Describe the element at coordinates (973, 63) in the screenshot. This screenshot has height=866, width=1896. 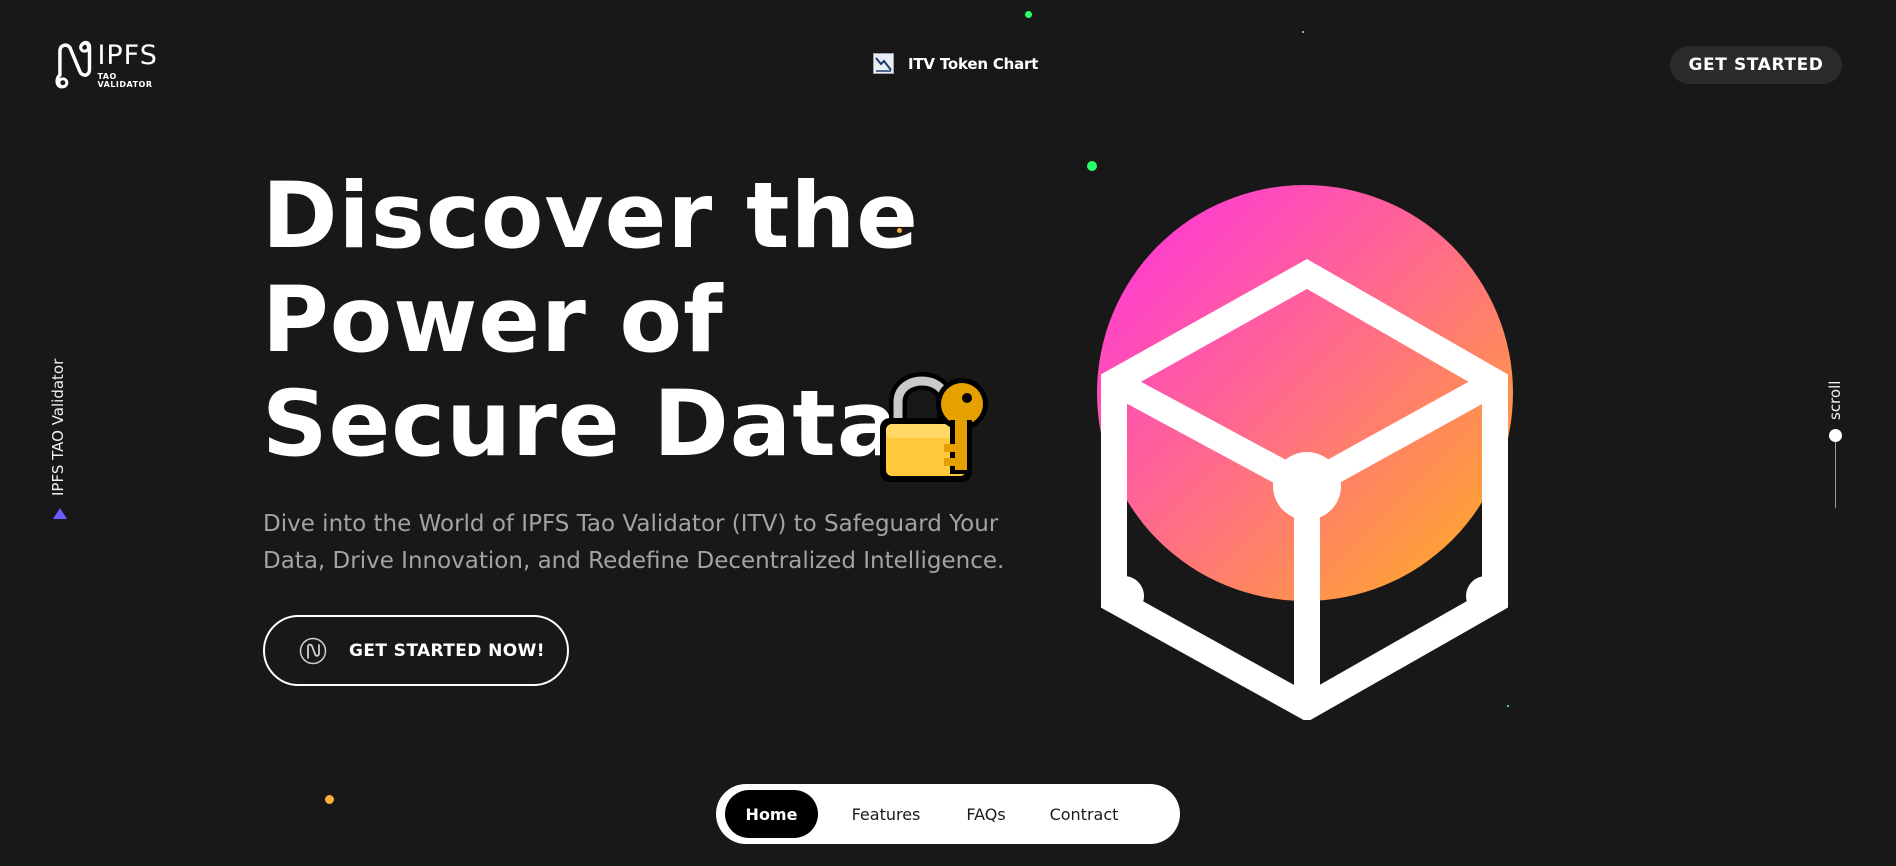
I see `chart-link-label: ITV Token Chart` at that location.